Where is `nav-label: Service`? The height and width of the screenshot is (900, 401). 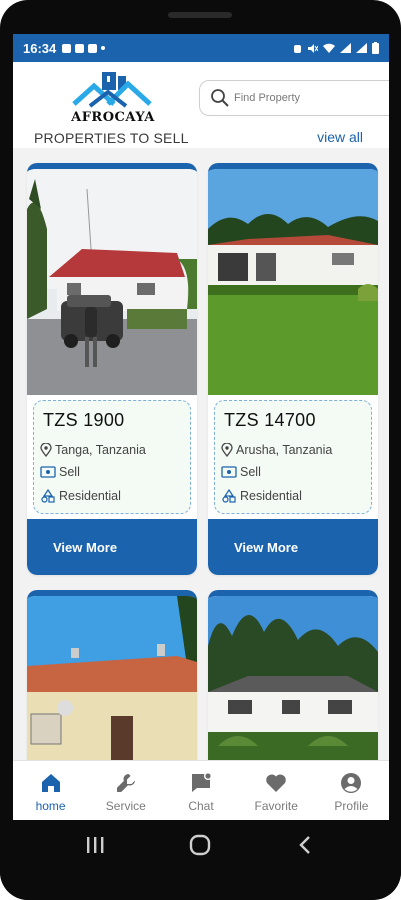 nav-label: Service is located at coordinates (125, 806).